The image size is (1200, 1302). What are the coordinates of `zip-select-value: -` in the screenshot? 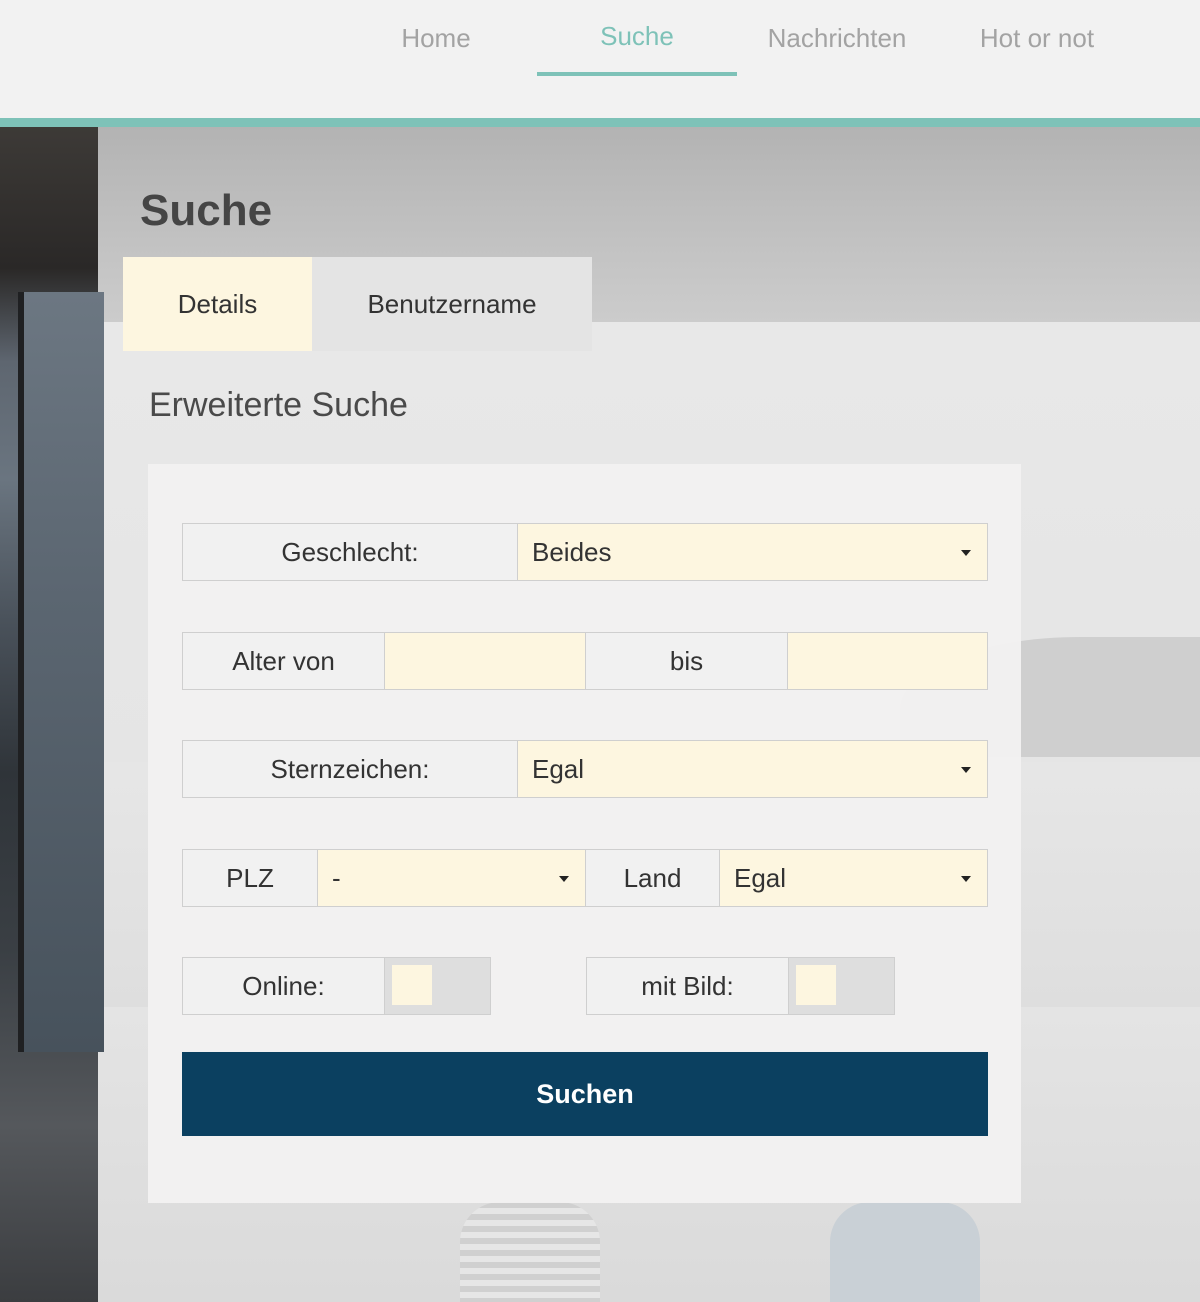 It's located at (336, 877).